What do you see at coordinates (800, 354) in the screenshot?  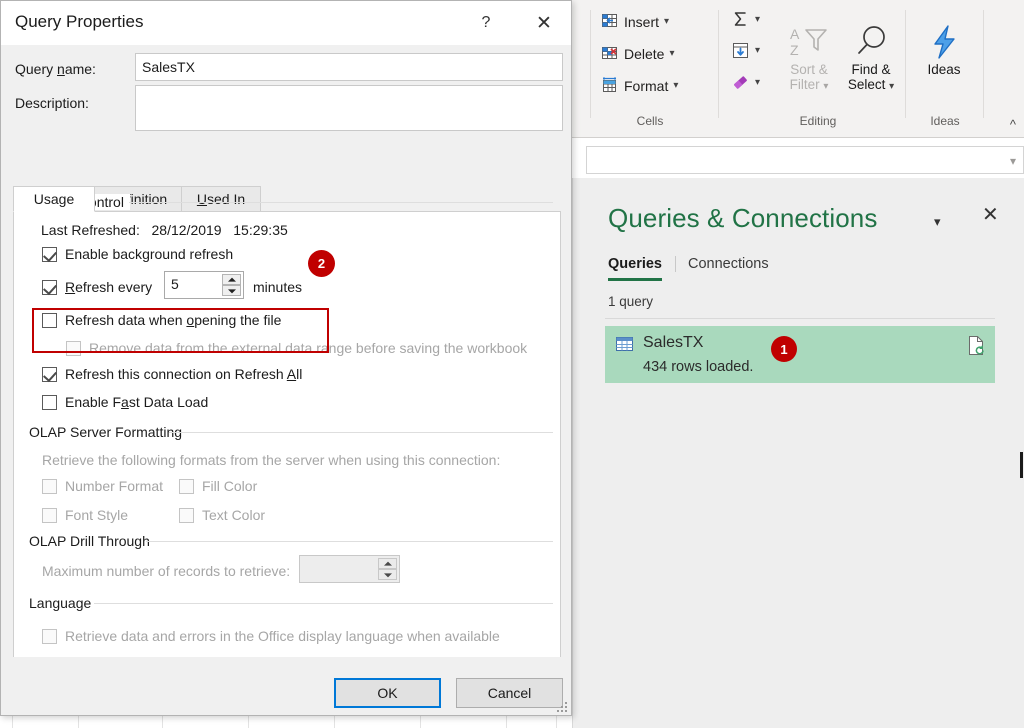 I see `query-list-item: SalesTX 434 rows loaded.` at bounding box center [800, 354].